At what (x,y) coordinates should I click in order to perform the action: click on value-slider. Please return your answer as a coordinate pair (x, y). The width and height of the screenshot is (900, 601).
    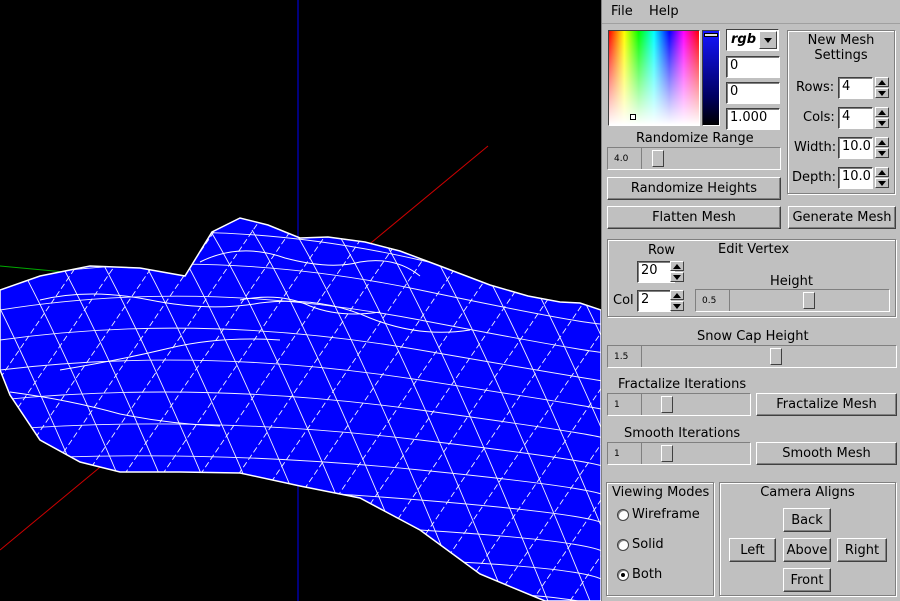
    Looking at the image, I should click on (711, 78).